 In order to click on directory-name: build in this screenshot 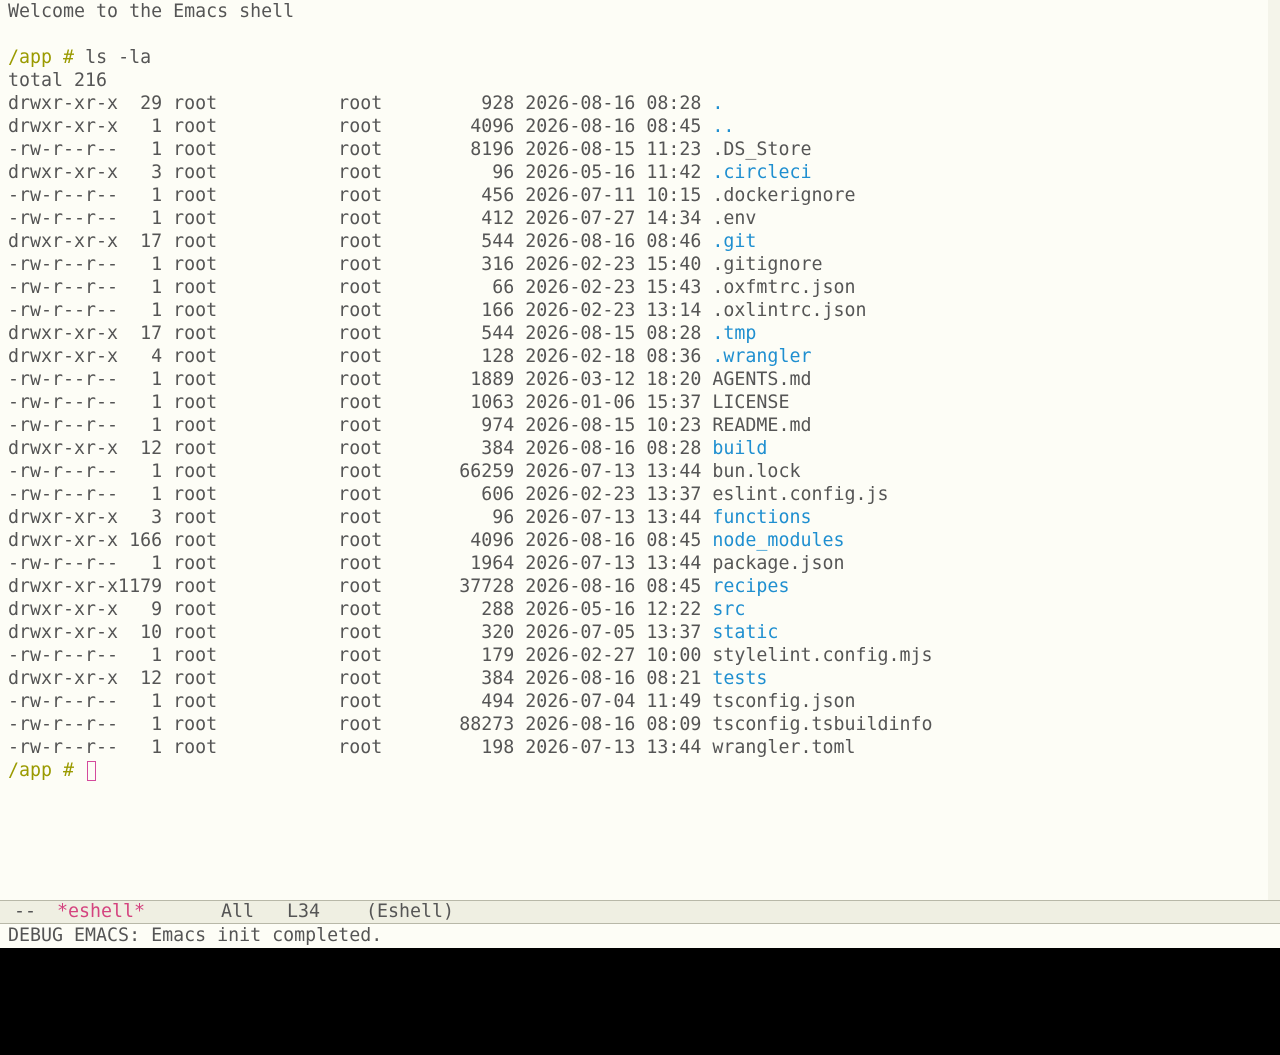, I will do `click(739, 448)`.